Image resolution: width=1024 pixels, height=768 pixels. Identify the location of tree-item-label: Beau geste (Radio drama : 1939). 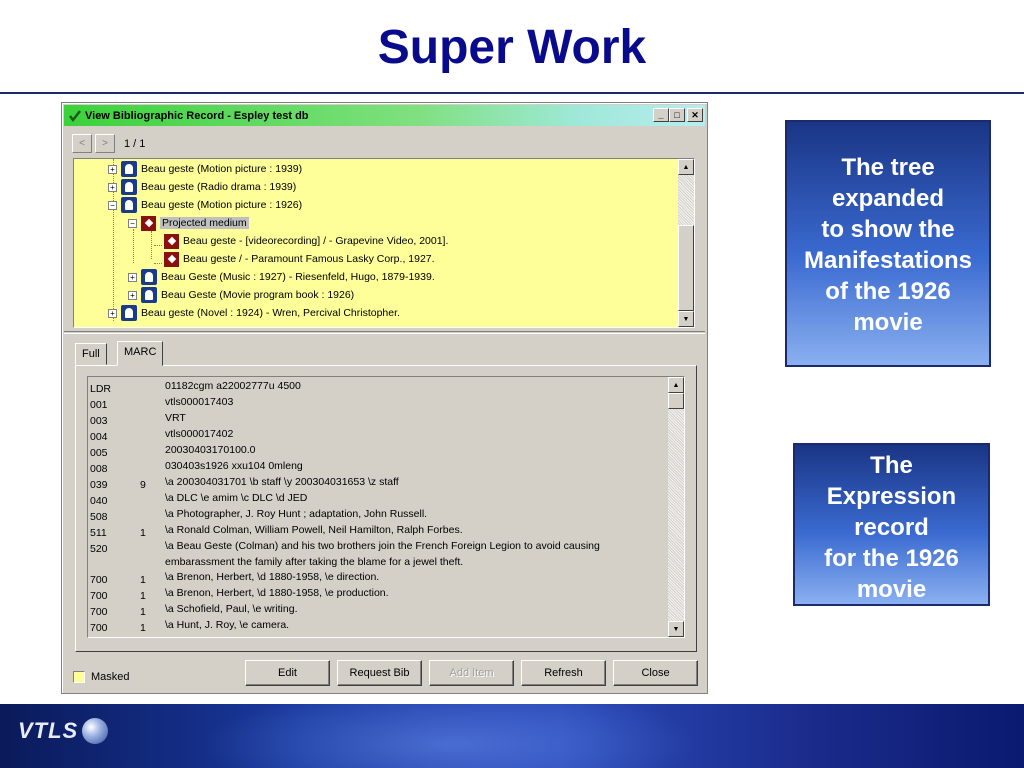
(219, 187).